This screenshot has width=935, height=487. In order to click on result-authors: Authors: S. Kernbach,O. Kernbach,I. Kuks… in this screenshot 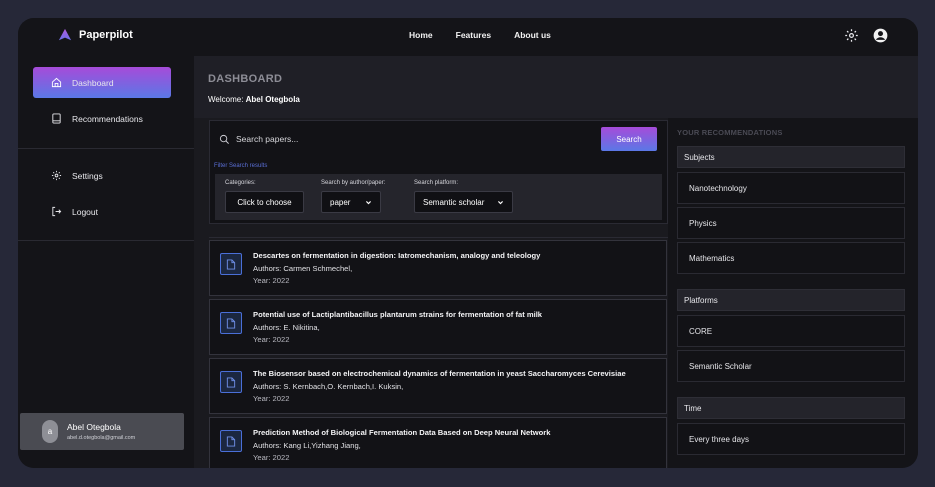, I will do `click(328, 386)`.